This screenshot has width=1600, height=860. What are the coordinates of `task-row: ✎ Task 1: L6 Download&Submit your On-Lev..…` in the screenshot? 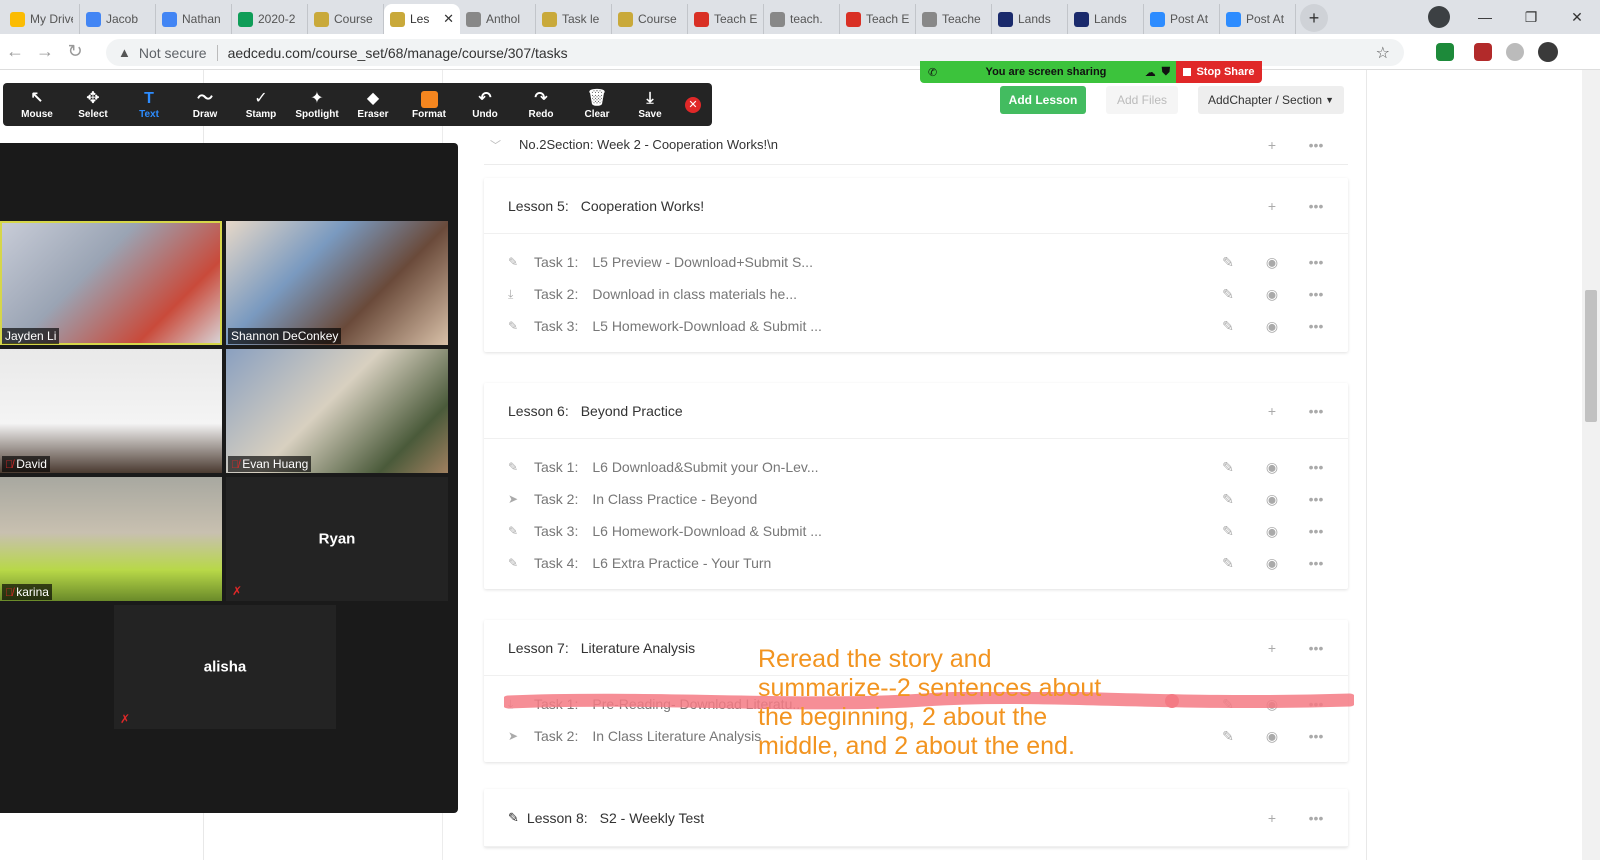 It's located at (916, 467).